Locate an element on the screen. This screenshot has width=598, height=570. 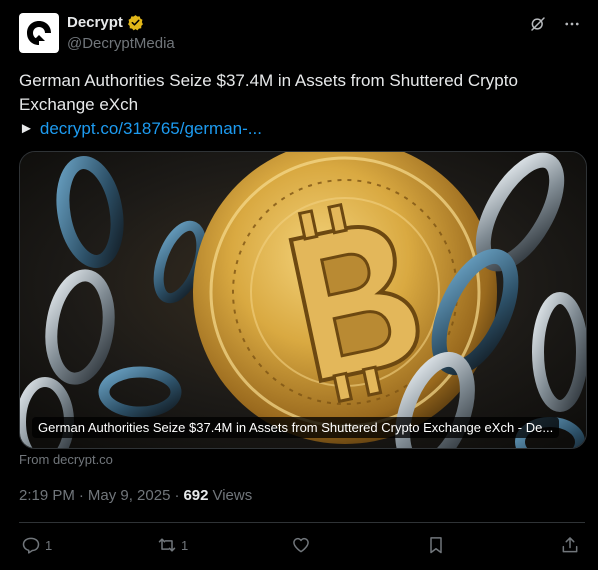
like-icon is located at coordinates (301, 545).